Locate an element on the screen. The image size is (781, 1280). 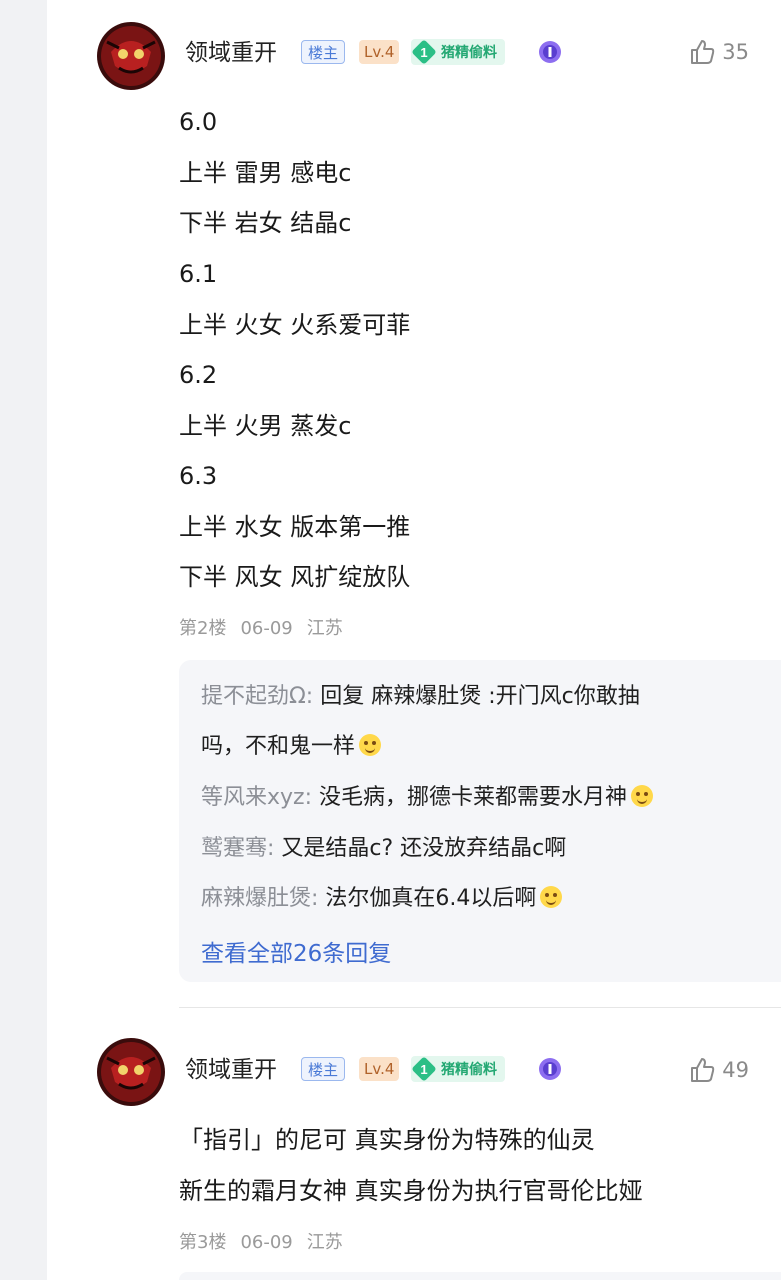
post-meta: 第2楼 06-09 江苏 is located at coordinates (268, 627).